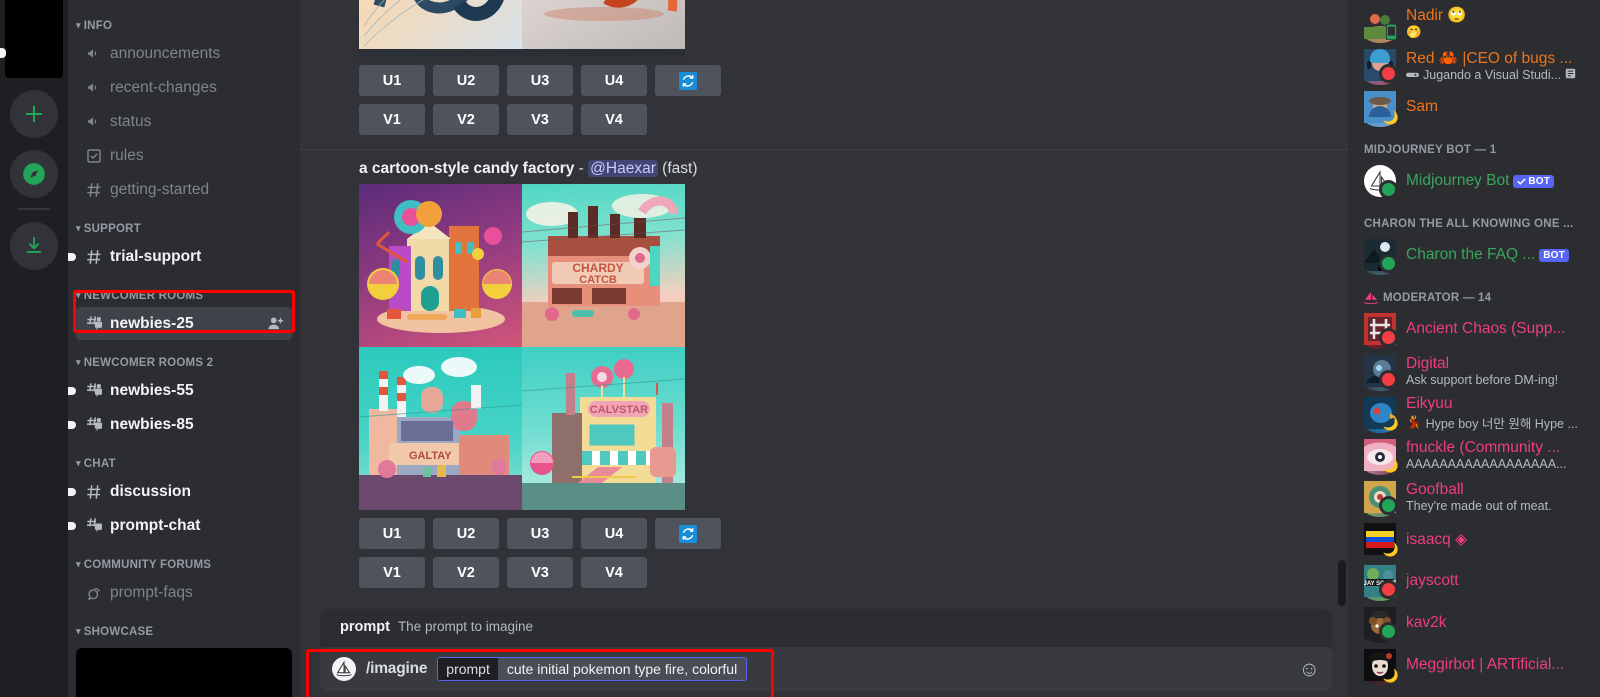  I want to click on command-autocomplete-popup: prompt The prompt to imagine, so click(826, 628).